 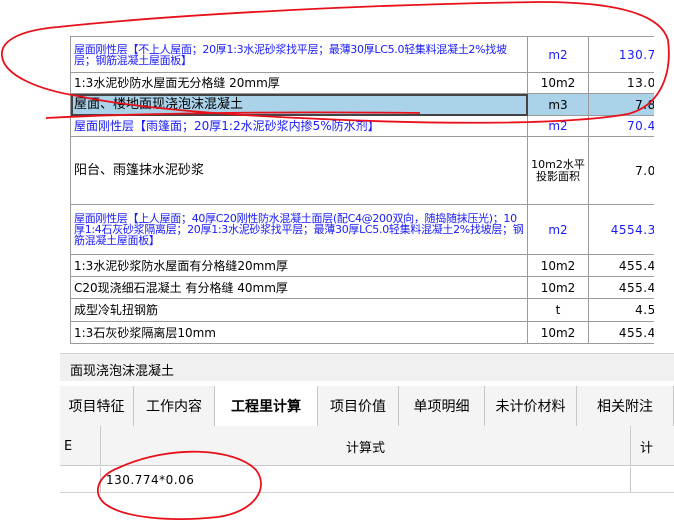 What do you see at coordinates (299, 126) in the screenshot?
I see `item-name: 屋面刚性层【雨篷面；20厚1:2水泥砂浆内掺5%防水剂】` at bounding box center [299, 126].